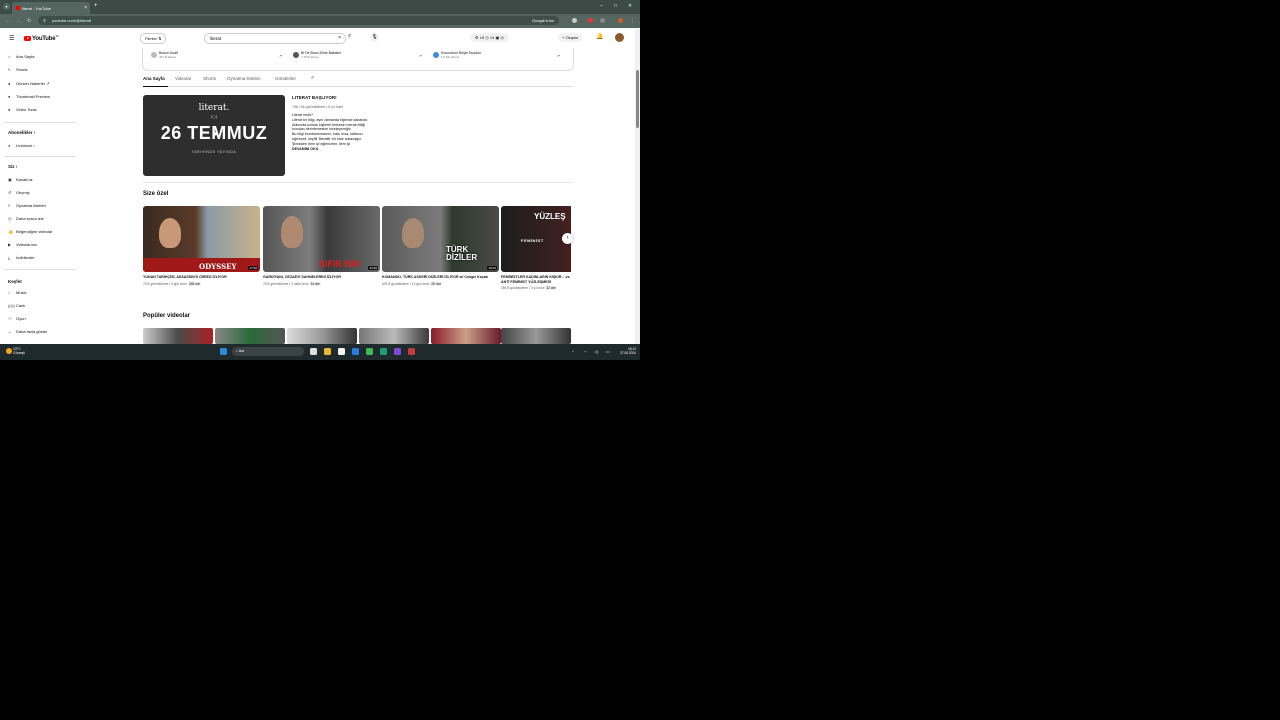  What do you see at coordinates (585, 351) in the screenshot?
I see `network-icon: ⌁` at bounding box center [585, 351].